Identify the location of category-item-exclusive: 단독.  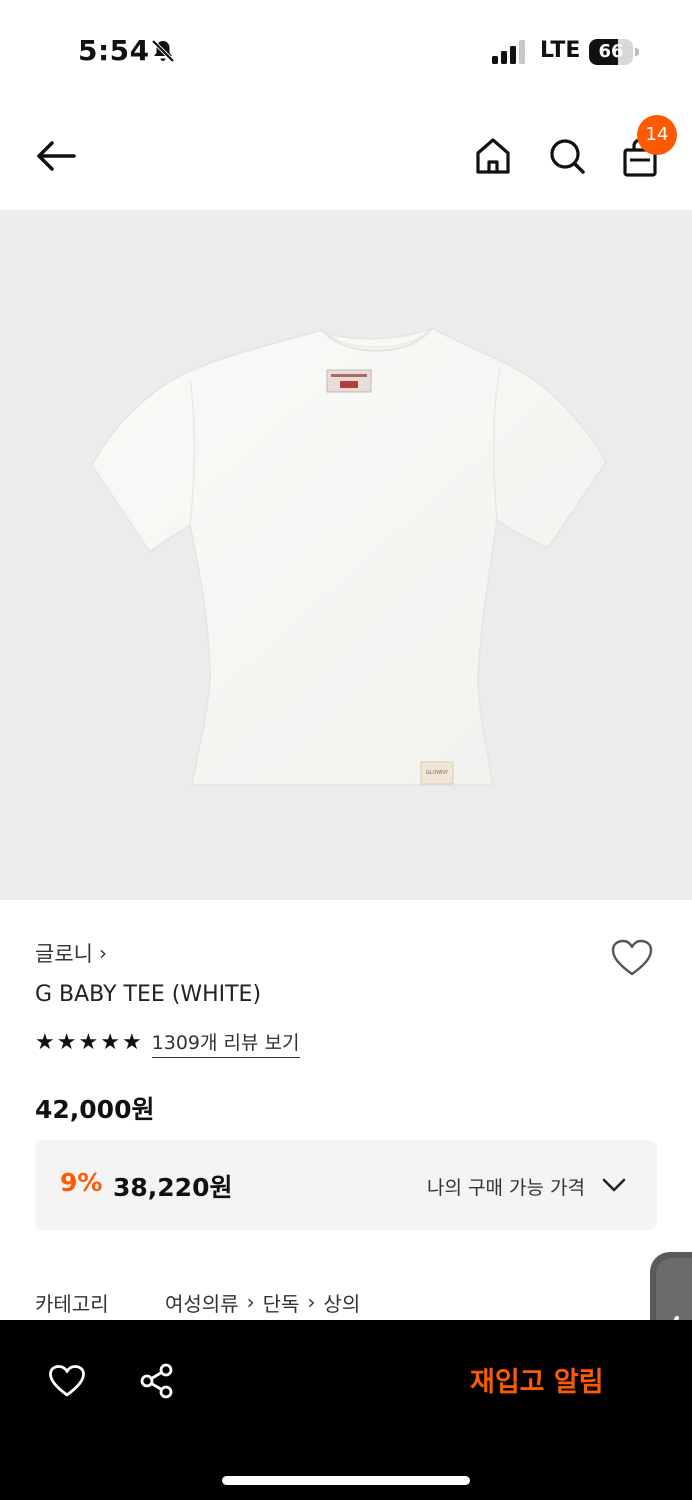
(281, 1302).